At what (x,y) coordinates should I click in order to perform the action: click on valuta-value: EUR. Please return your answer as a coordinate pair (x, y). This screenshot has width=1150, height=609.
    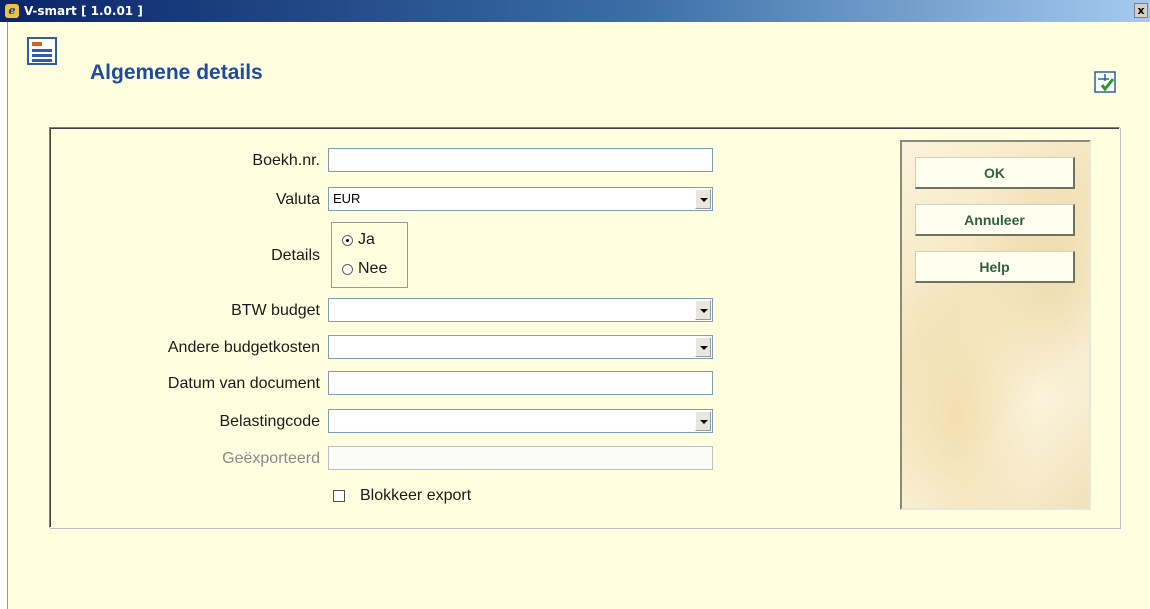
    Looking at the image, I should click on (347, 198).